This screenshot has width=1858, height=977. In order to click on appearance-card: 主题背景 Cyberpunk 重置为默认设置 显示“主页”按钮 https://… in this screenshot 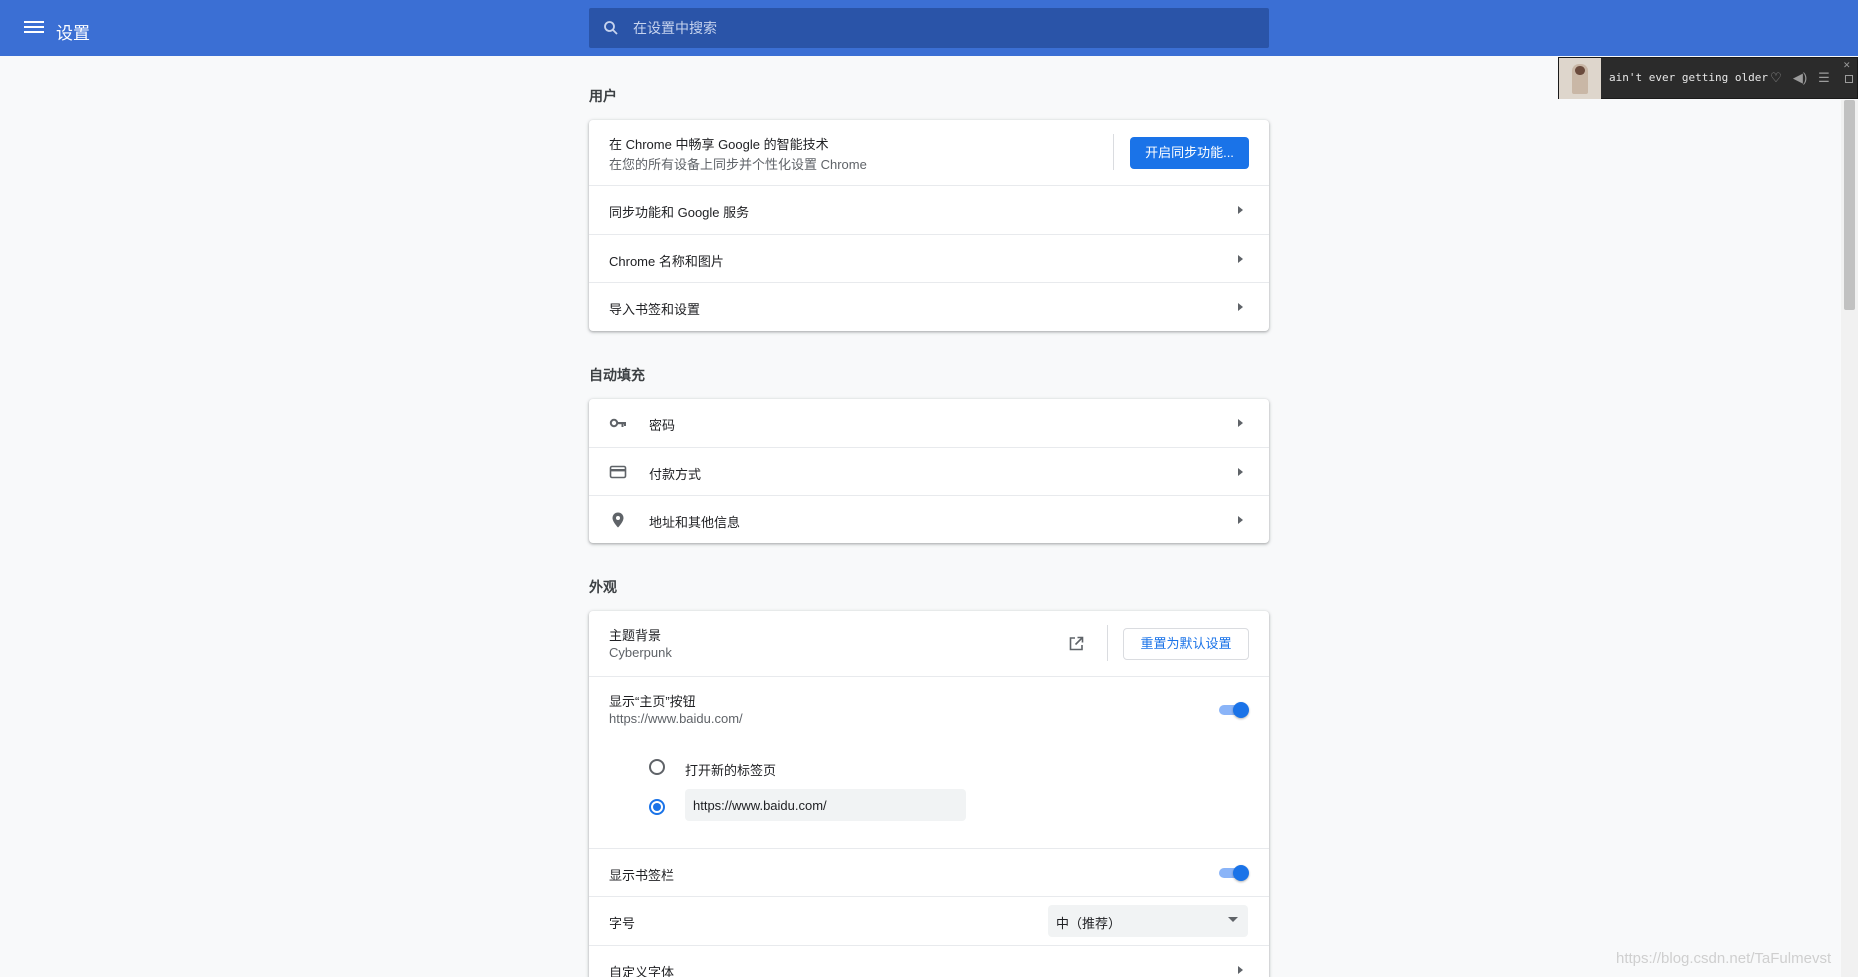, I will do `click(929, 794)`.